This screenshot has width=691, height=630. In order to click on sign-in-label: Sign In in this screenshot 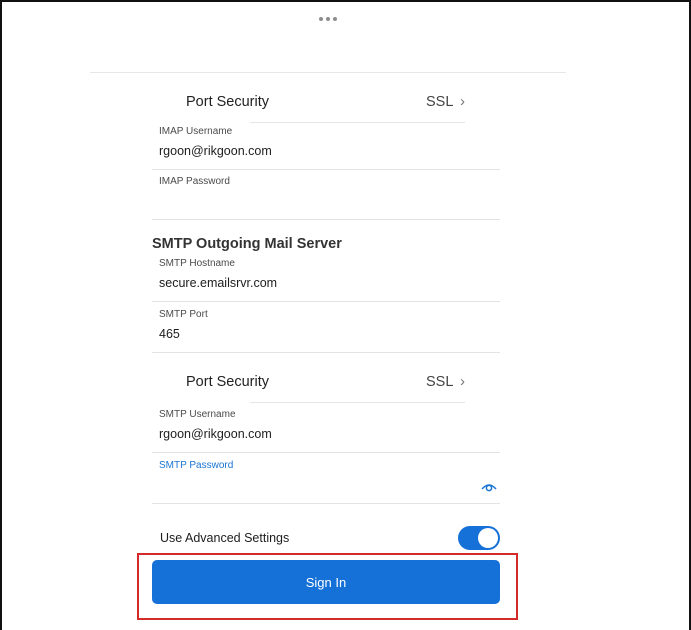, I will do `click(326, 582)`.